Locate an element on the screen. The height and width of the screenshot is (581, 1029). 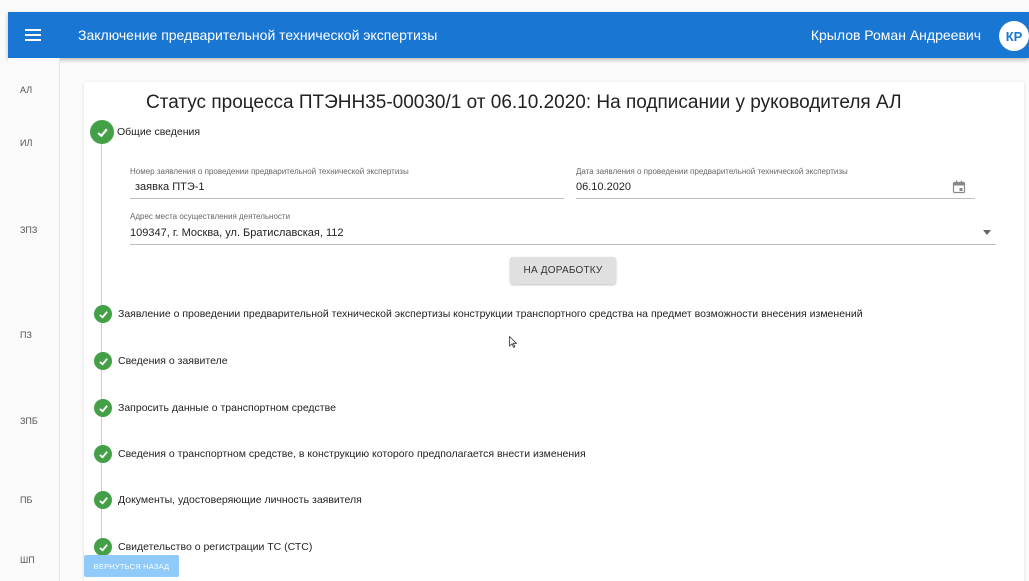
menu-button is located at coordinates (33, 35).